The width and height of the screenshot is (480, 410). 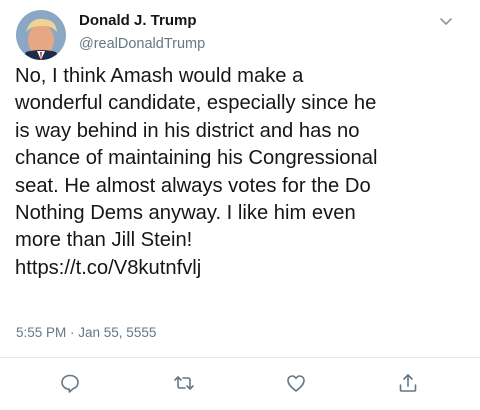 What do you see at coordinates (86, 332) in the screenshot?
I see `tweet-timestamp: 5:55 PM · Jan 55, 5555` at bounding box center [86, 332].